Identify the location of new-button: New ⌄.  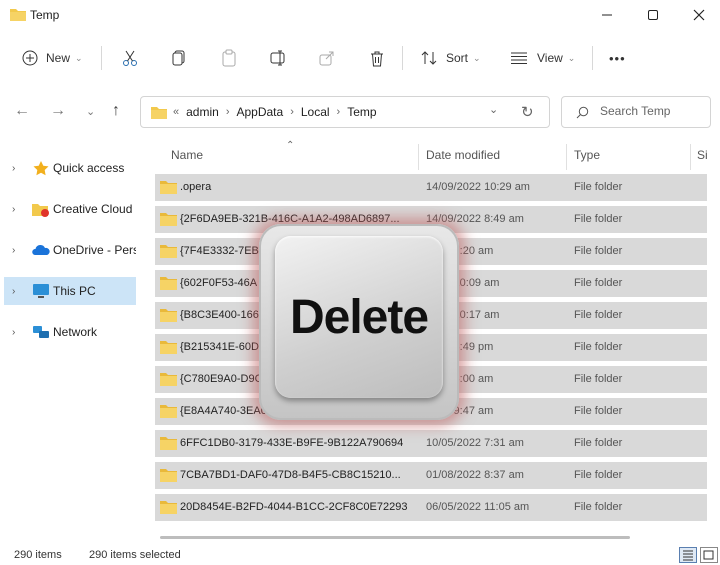
(52, 58).